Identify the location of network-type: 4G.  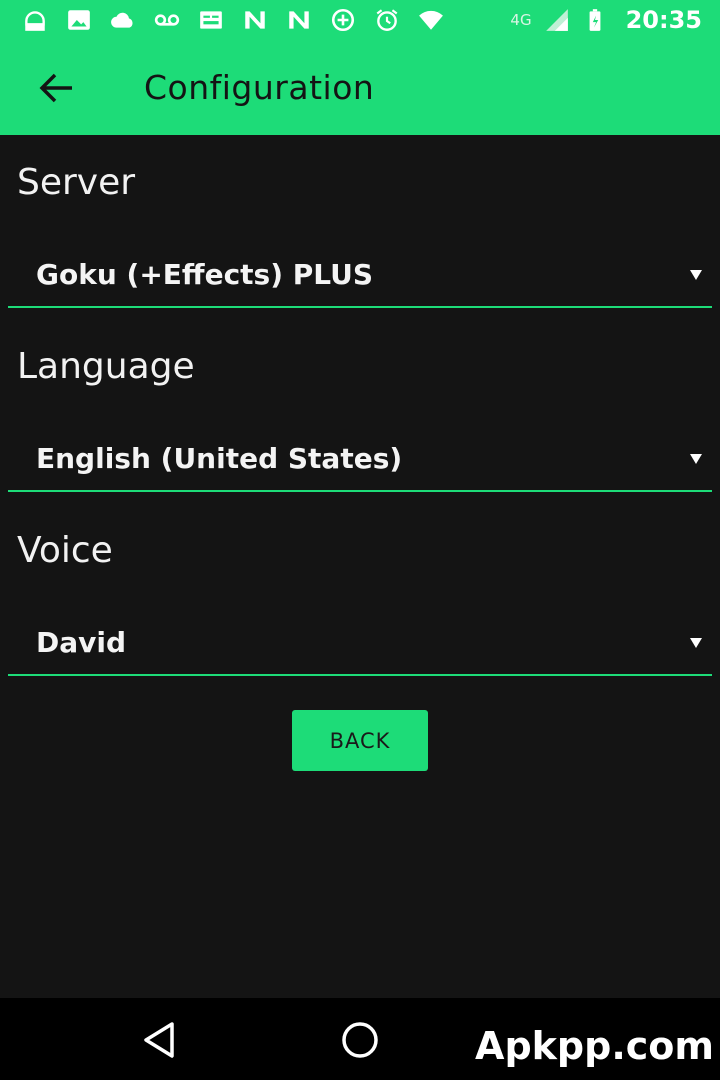
(521, 20).